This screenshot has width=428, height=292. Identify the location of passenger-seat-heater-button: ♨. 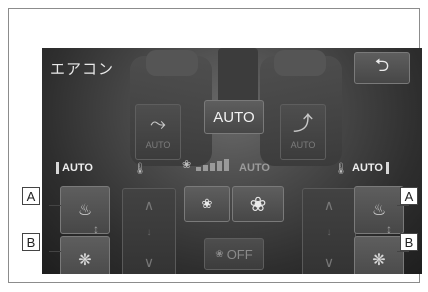
(379, 210).